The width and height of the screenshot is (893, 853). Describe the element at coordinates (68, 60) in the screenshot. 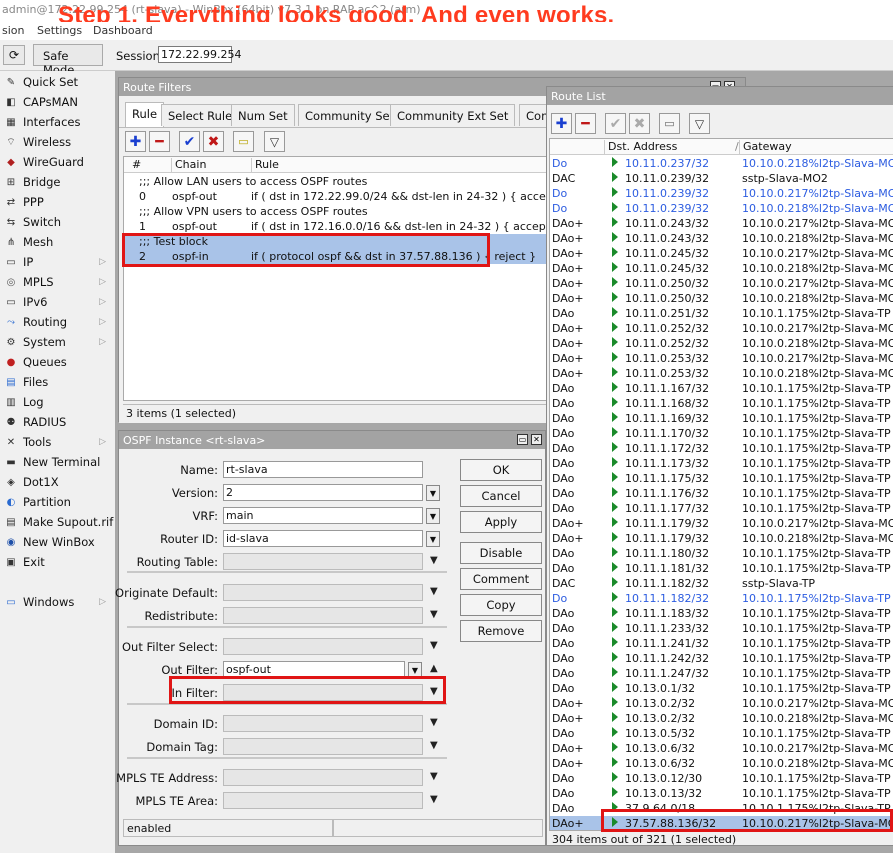

I see `safe-mode-button: Safe Mode` at that location.